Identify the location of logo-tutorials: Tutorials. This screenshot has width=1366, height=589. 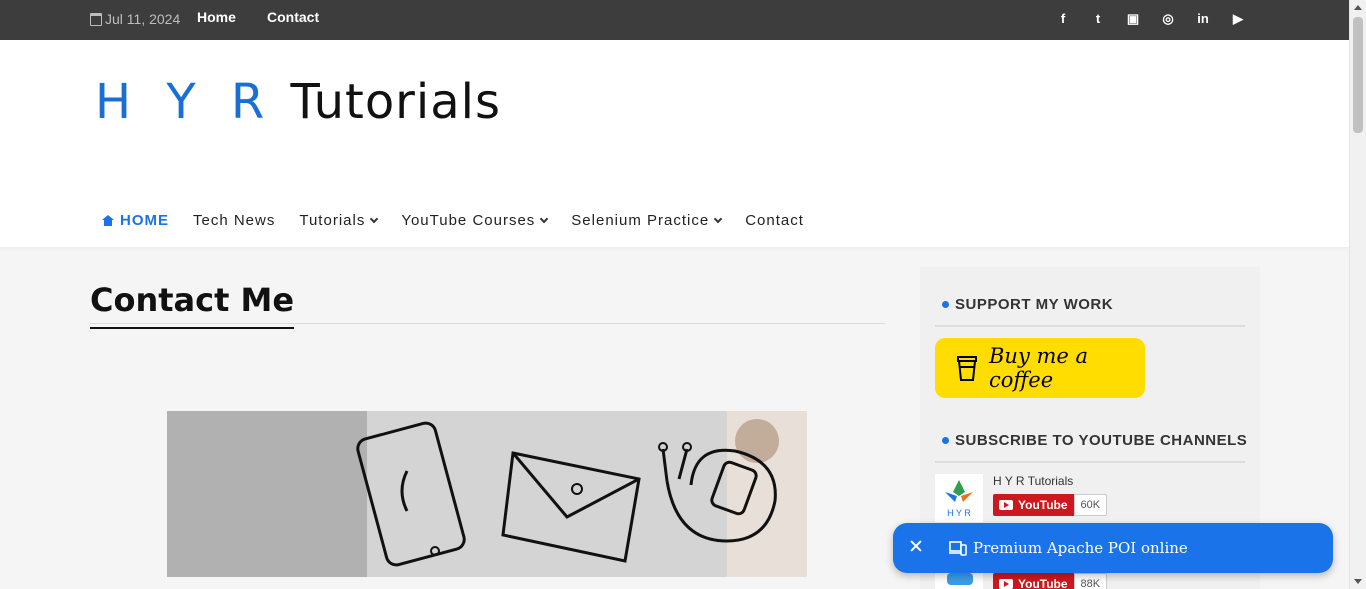
(388, 102).